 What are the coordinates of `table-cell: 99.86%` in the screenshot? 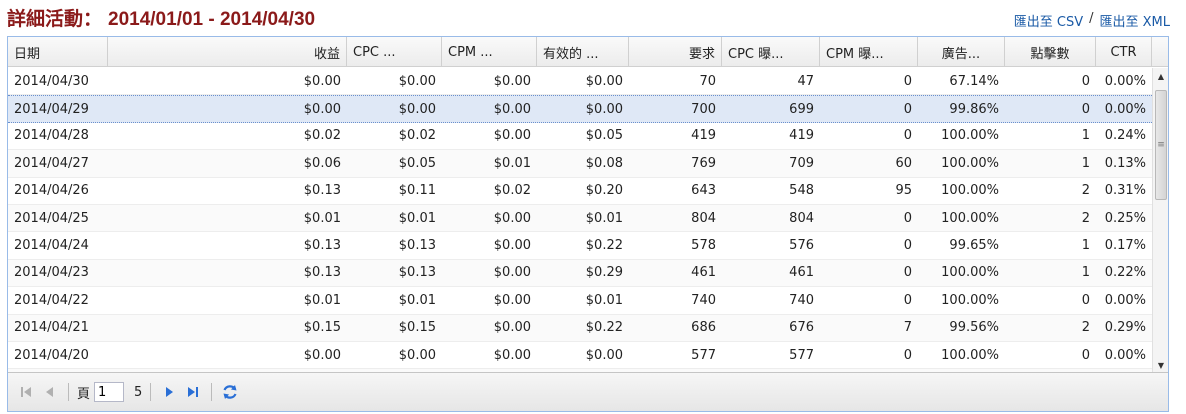 It's located at (974, 109).